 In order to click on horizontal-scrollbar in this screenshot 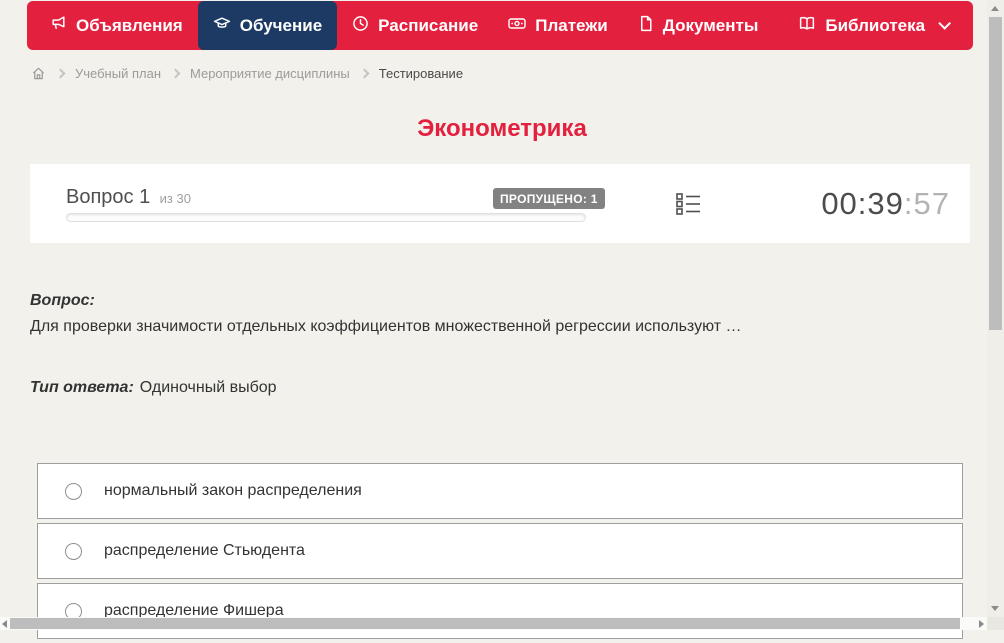, I will do `click(493, 623)`.